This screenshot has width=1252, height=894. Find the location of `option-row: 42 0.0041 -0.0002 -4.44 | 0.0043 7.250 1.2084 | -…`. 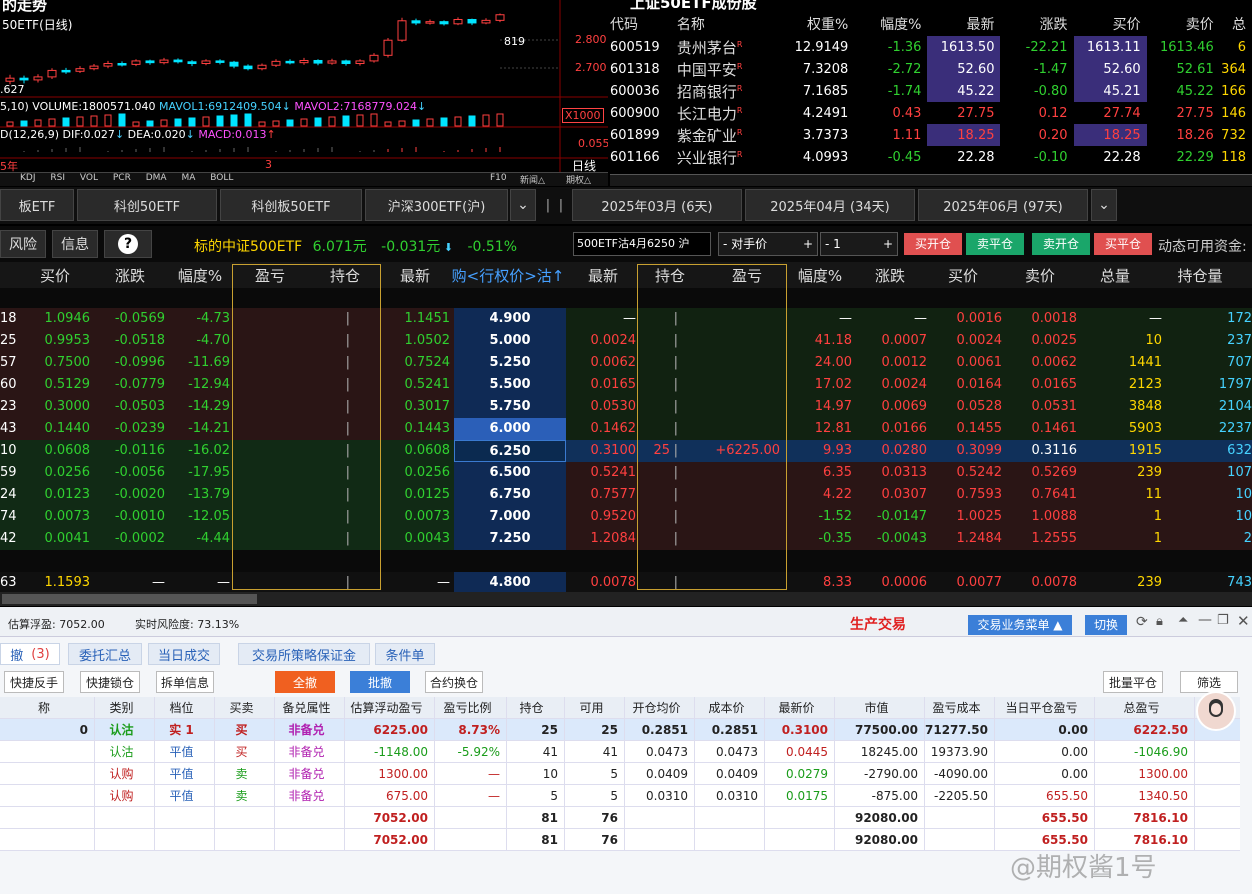

option-row: 42 0.0041 -0.0002 -4.44 | 0.0043 7.250 1.2084 | -… is located at coordinates (626, 539).